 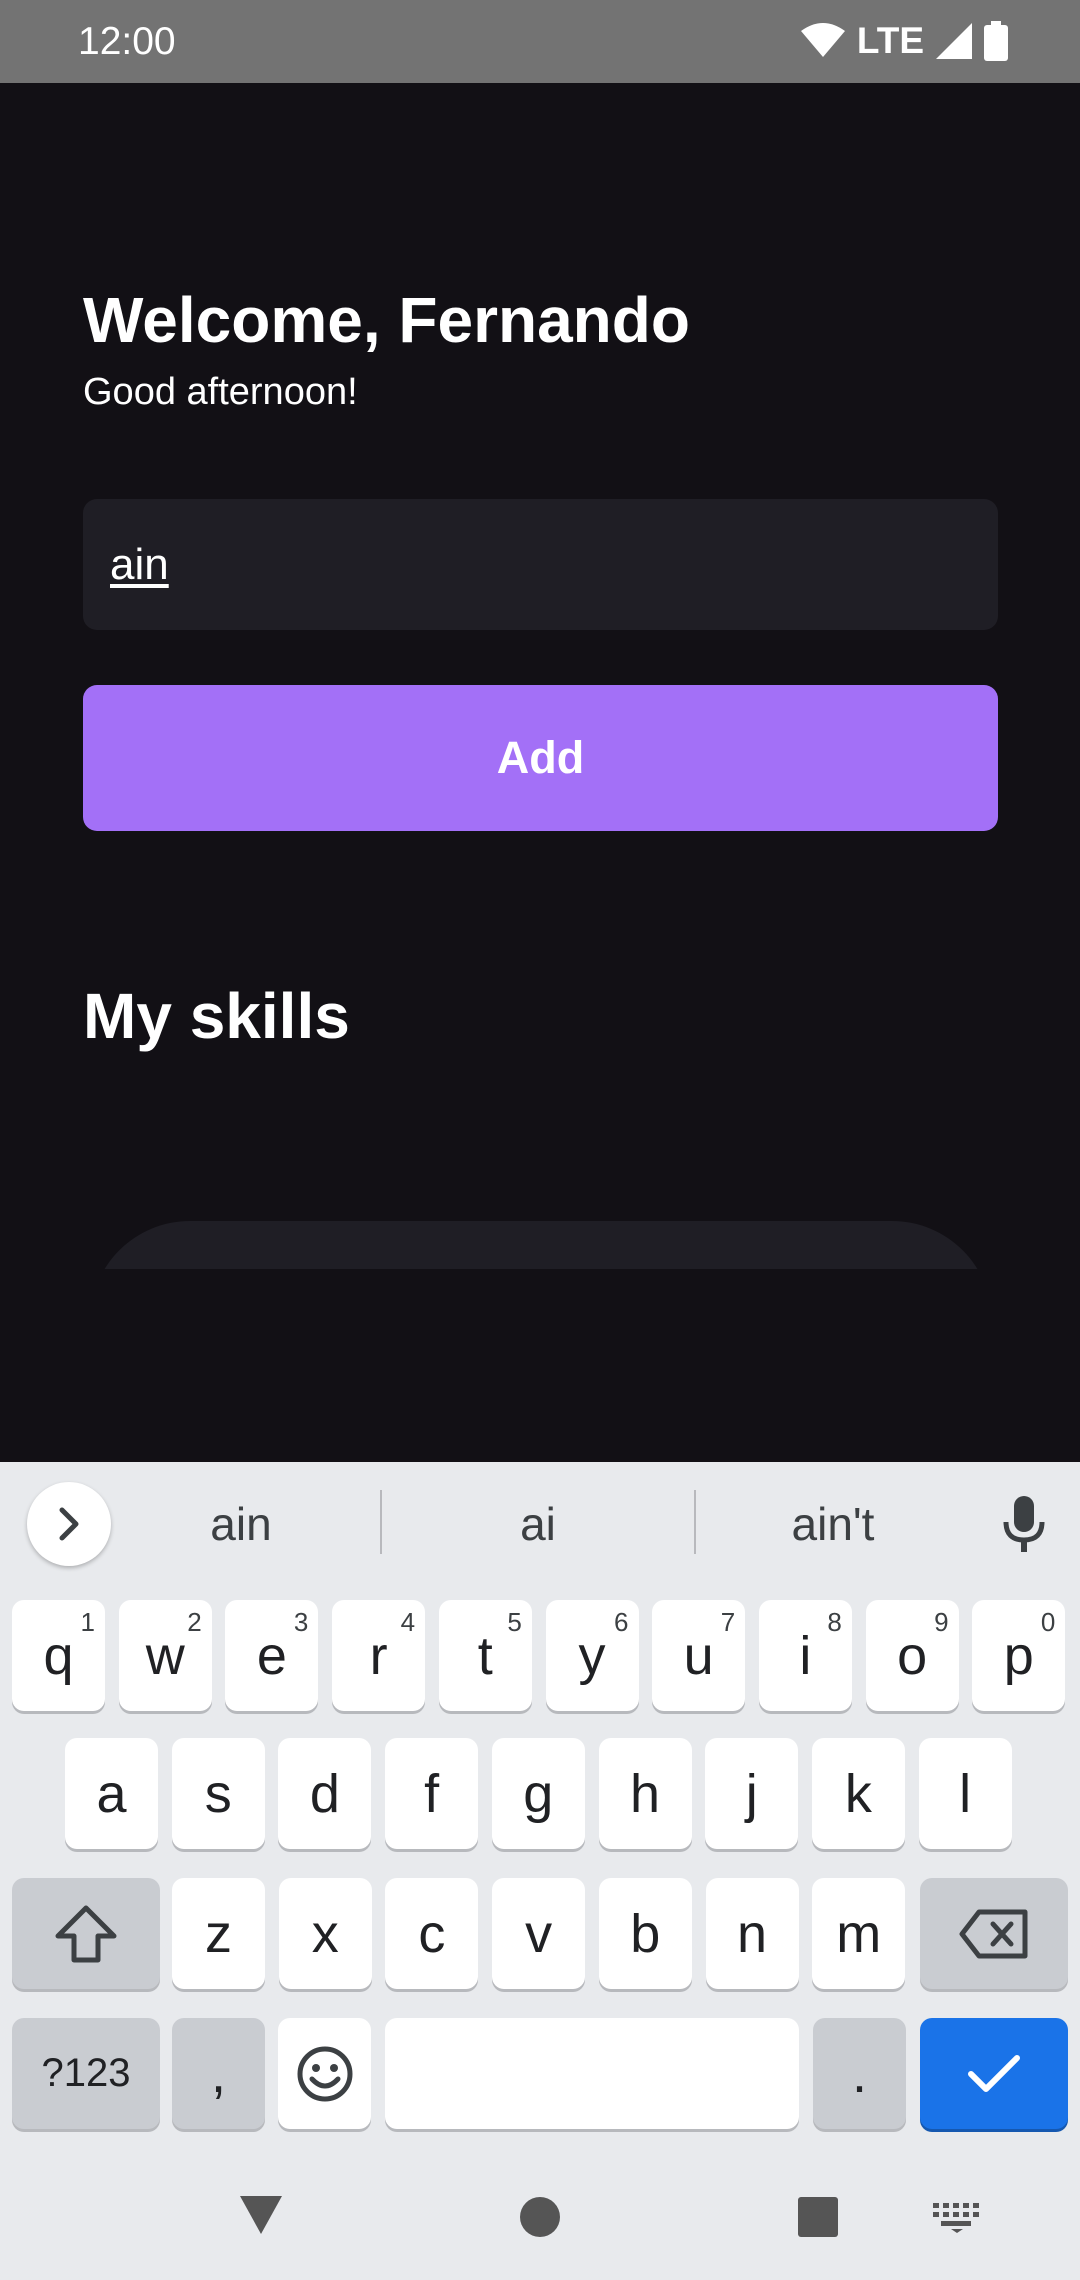 I want to click on emoji-icon, so click(x=324, y=2073).